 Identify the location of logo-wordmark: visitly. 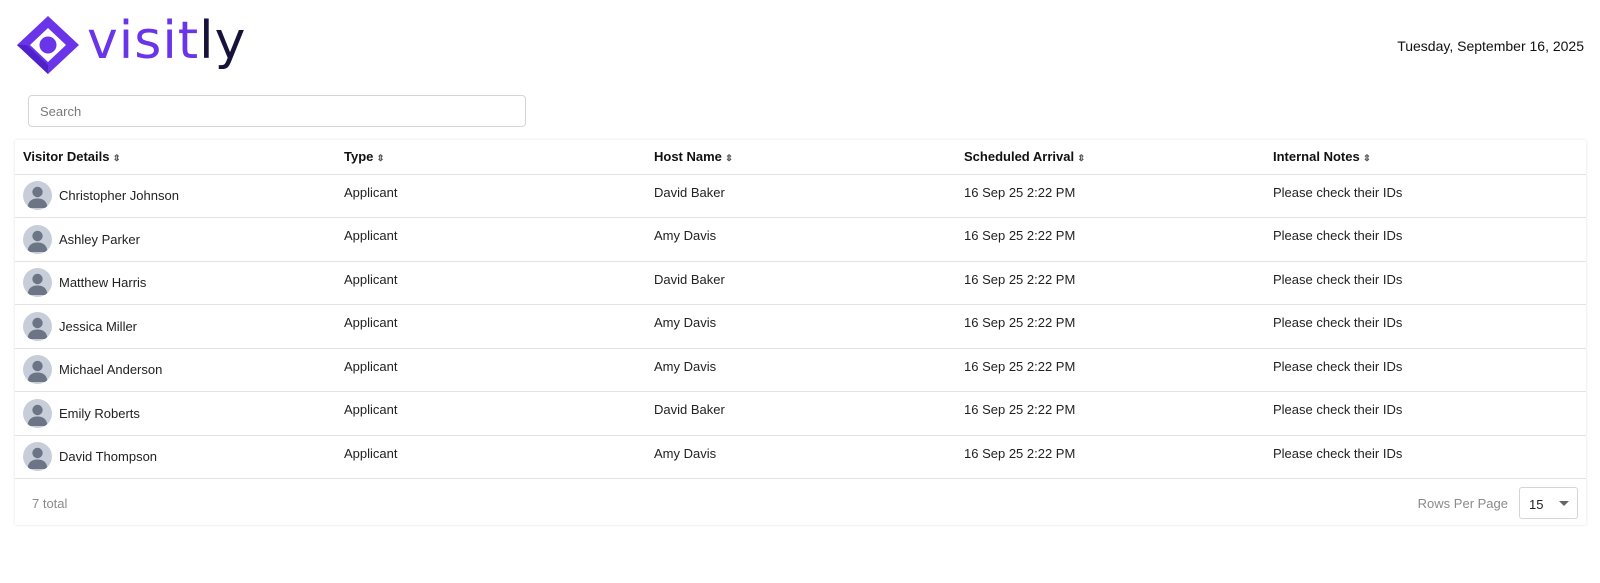
(166, 41).